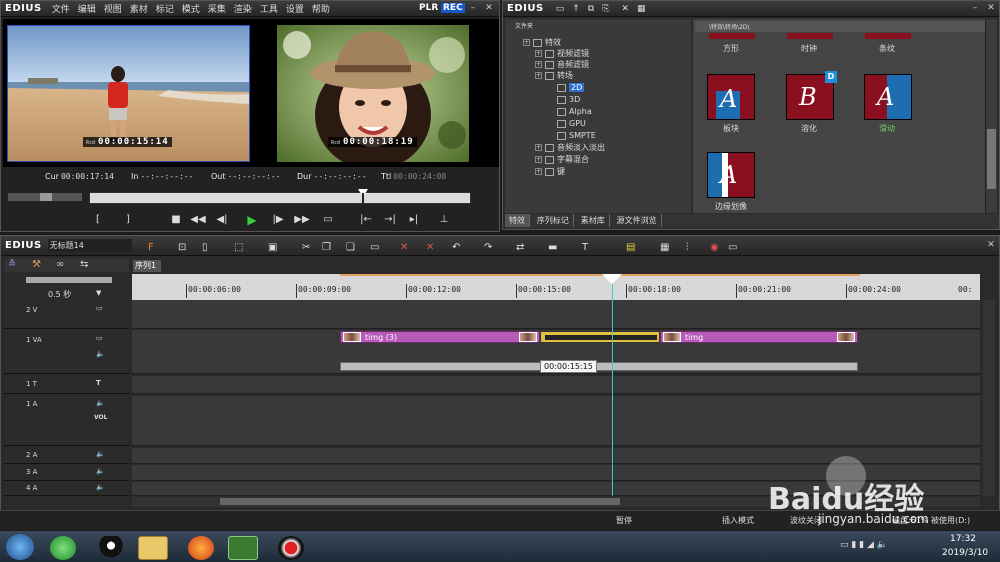  What do you see at coordinates (302, 220) in the screenshot?
I see `fast-forward-icon: ▶▶` at bounding box center [302, 220].